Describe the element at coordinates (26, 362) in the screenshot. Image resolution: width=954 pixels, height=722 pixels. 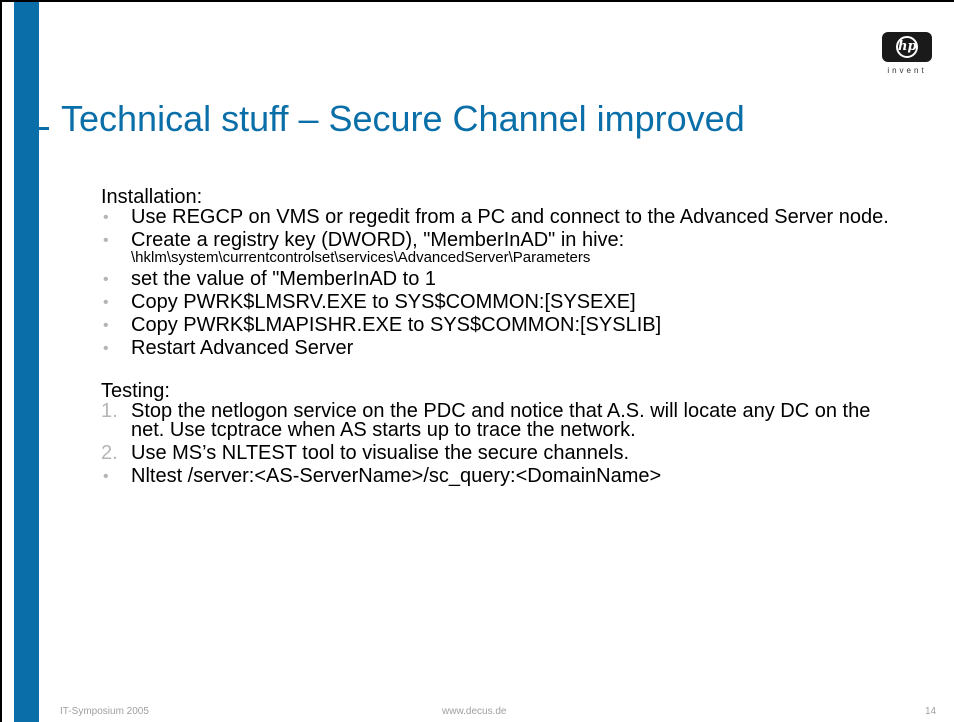
I see `accent-side-bar` at that location.